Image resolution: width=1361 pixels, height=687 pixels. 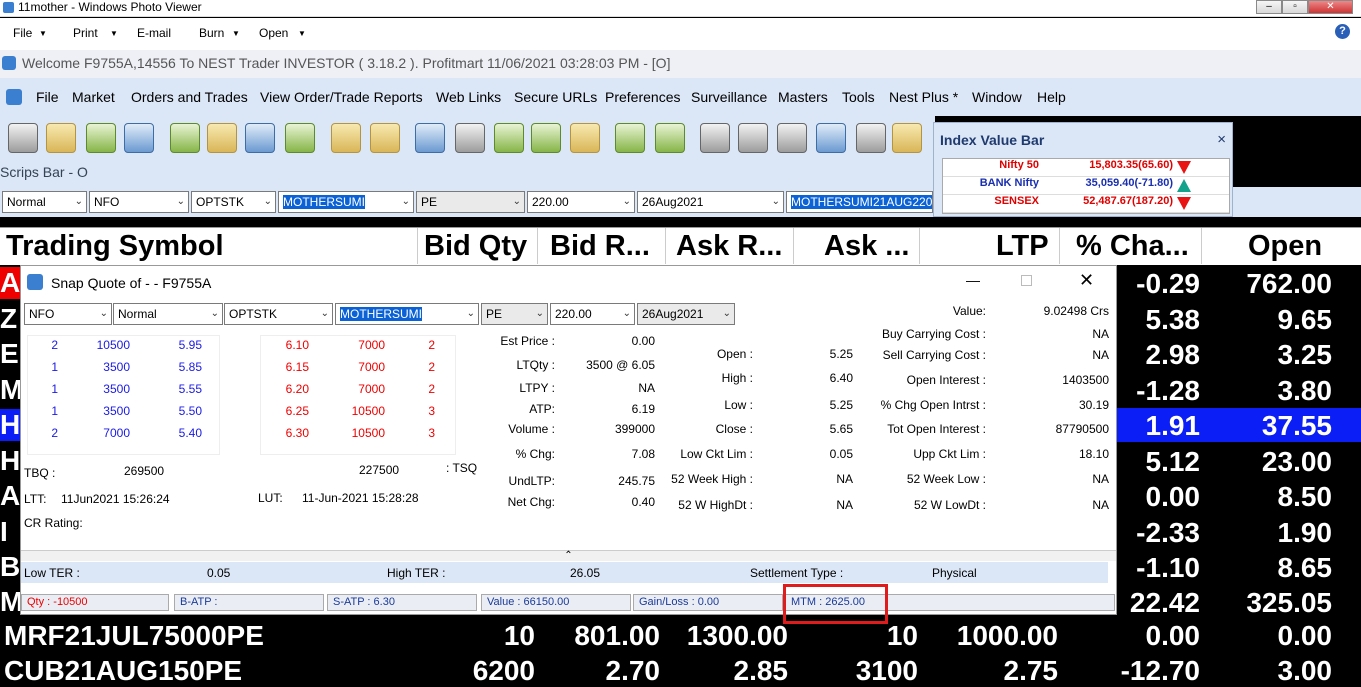 I want to click on cart-icon, so click(x=222, y=138).